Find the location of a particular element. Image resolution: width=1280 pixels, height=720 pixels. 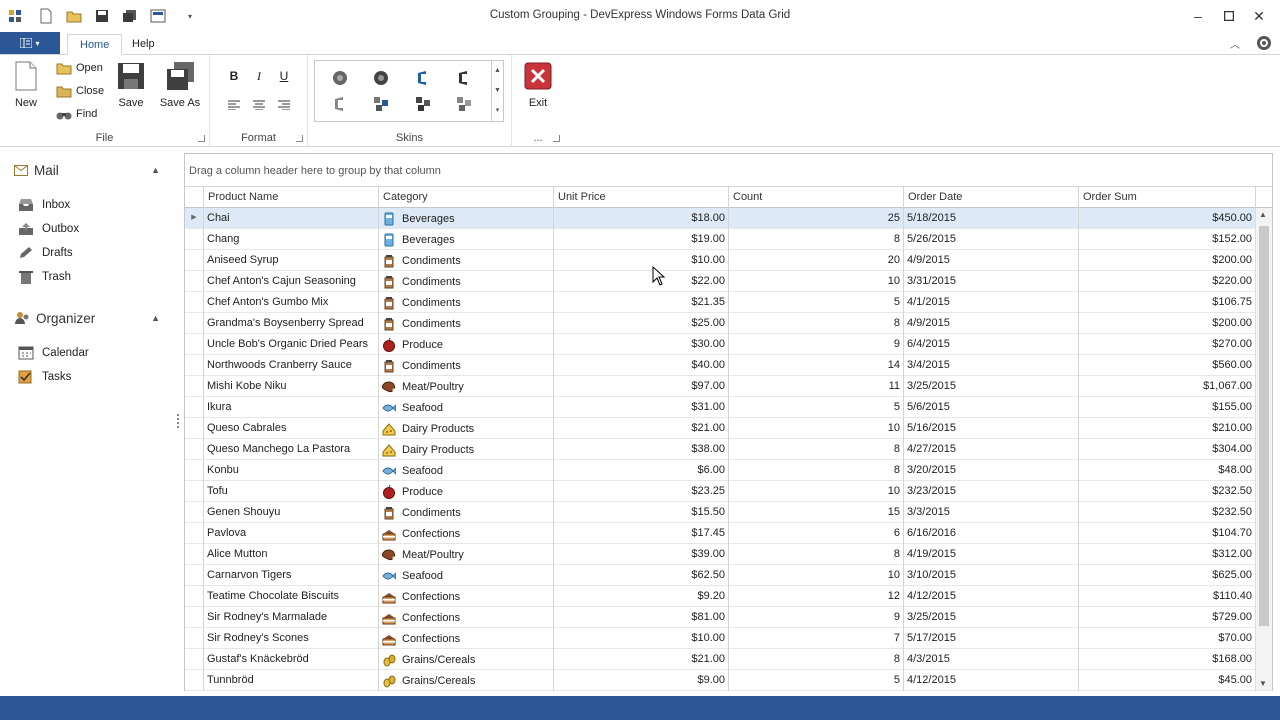

cell-order-sum: $625.00 is located at coordinates (1167, 575).